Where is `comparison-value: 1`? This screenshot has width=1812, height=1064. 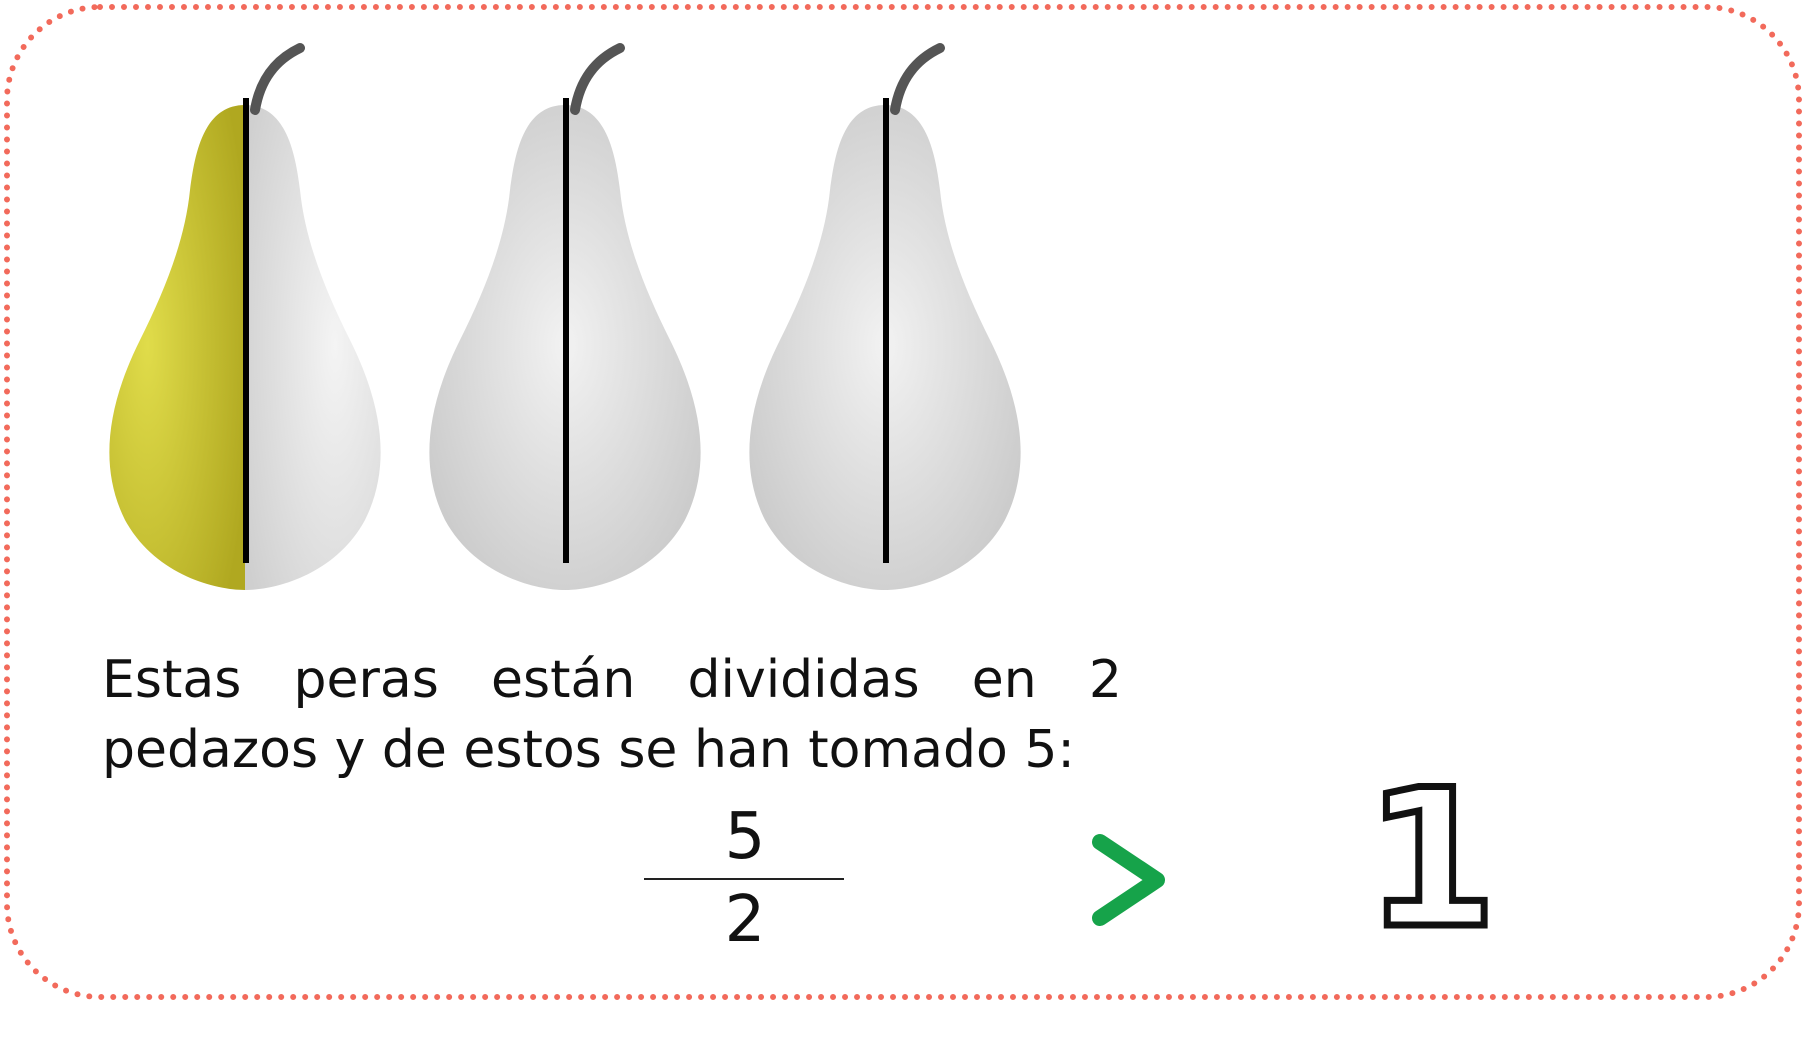 comparison-value: 1 is located at coordinates (1431, 859).